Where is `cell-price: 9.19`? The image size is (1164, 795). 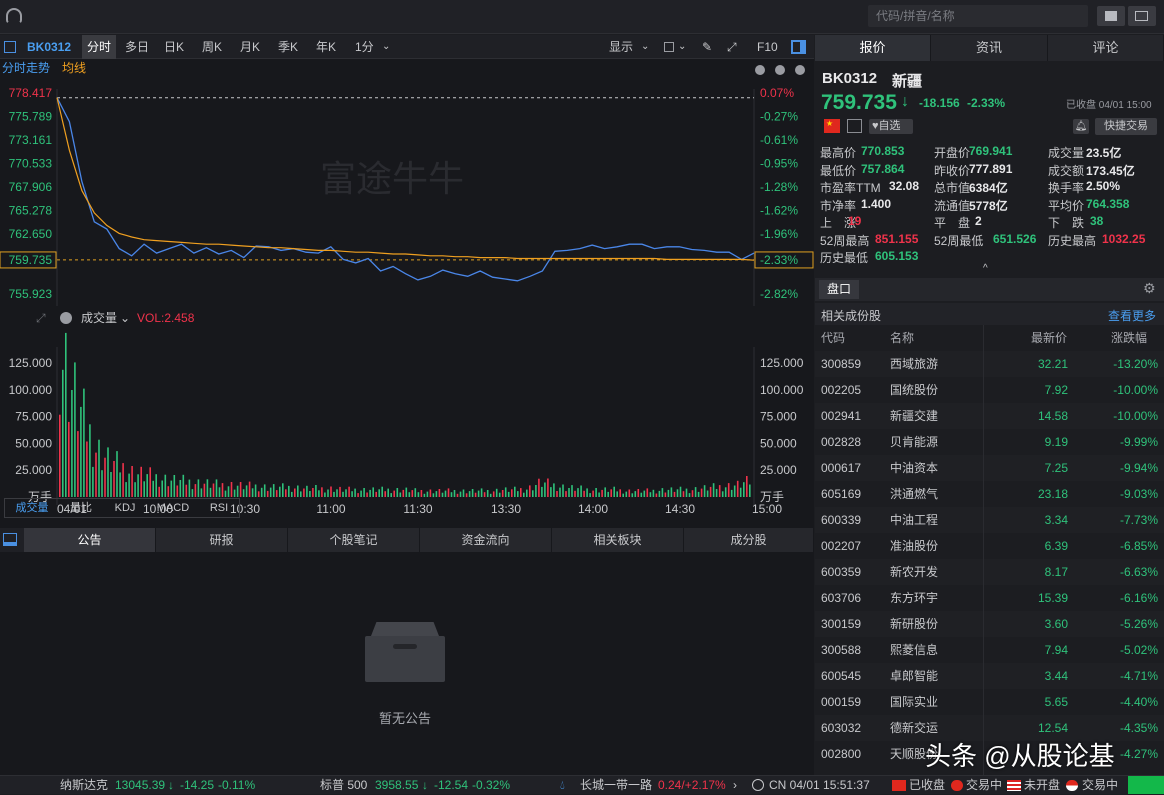
cell-price: 9.19 is located at coordinates (1056, 442).